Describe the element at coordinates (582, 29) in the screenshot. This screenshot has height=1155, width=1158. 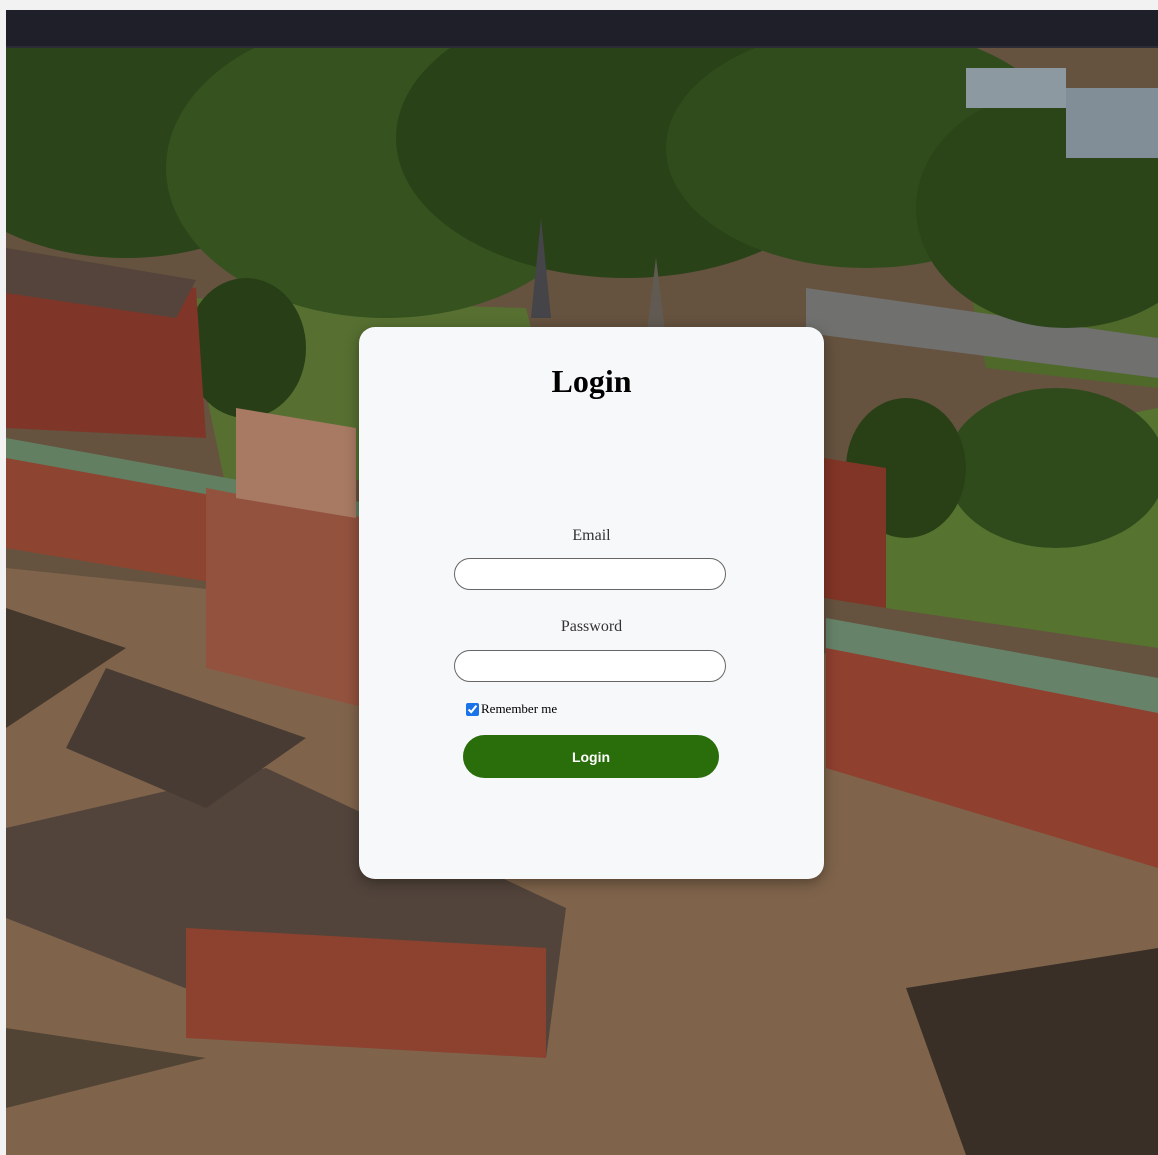
I see `top-navbar` at that location.